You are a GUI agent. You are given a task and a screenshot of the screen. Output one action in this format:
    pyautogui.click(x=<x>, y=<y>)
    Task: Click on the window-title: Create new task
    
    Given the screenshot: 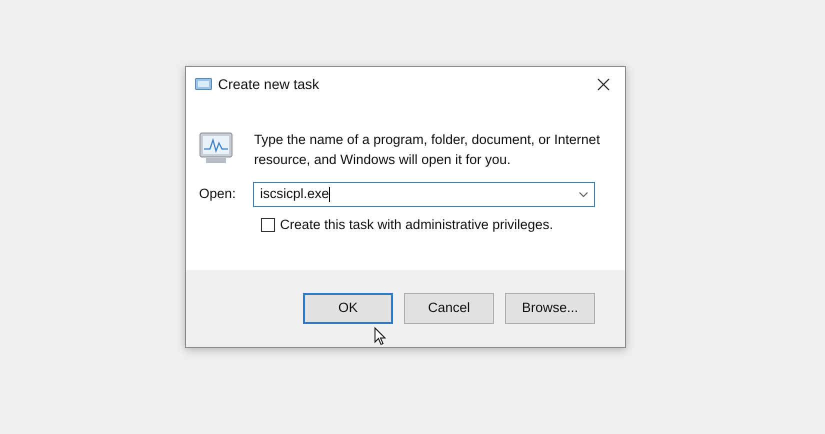 What is the action you would take?
    pyautogui.click(x=269, y=84)
    